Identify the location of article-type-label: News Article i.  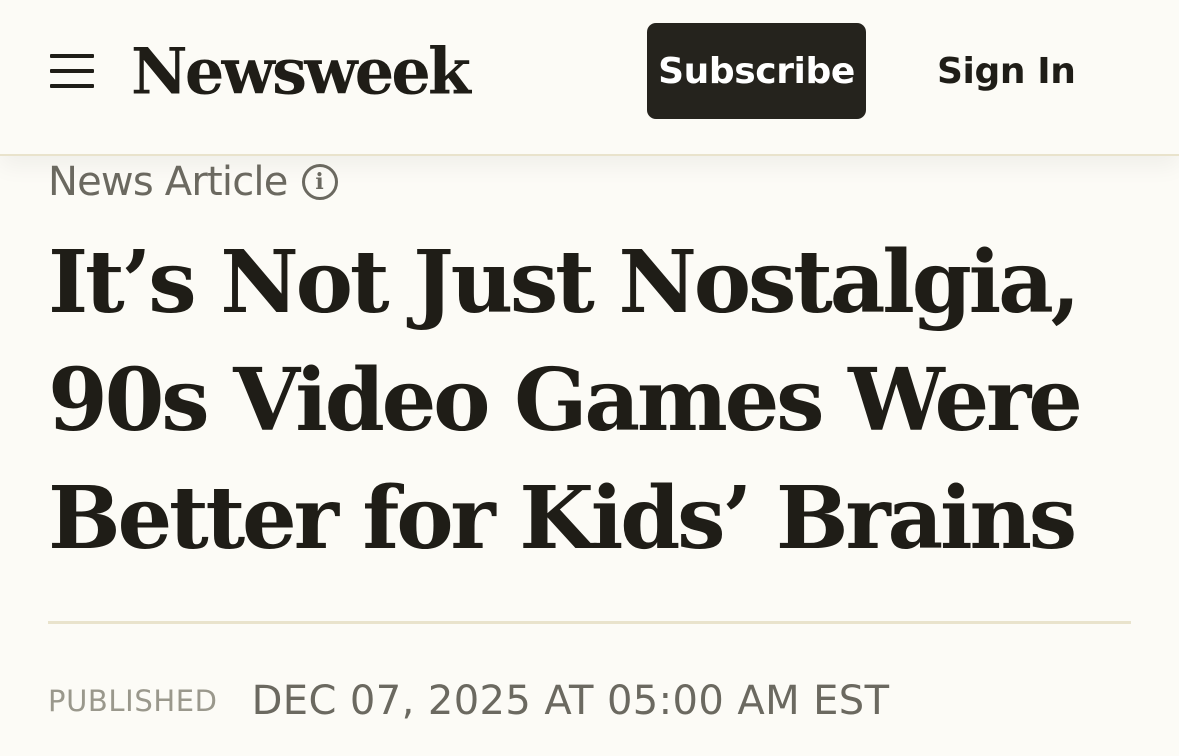
(193, 182).